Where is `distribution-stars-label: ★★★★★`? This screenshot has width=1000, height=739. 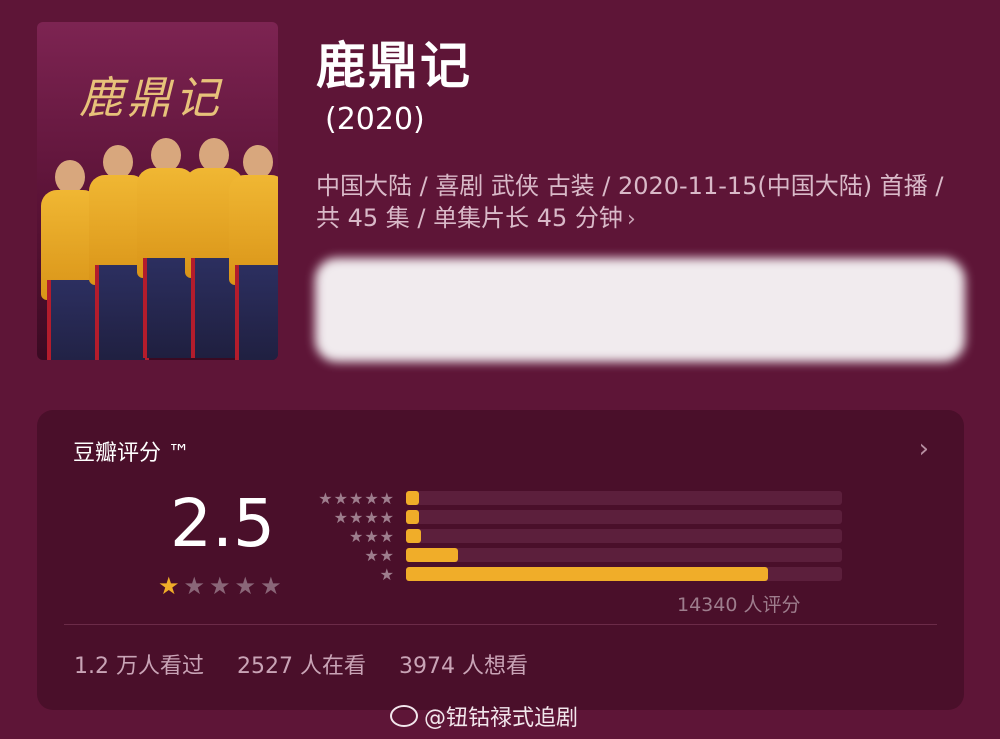
distribution-stars-label: ★★★★★ is located at coordinates (356, 498).